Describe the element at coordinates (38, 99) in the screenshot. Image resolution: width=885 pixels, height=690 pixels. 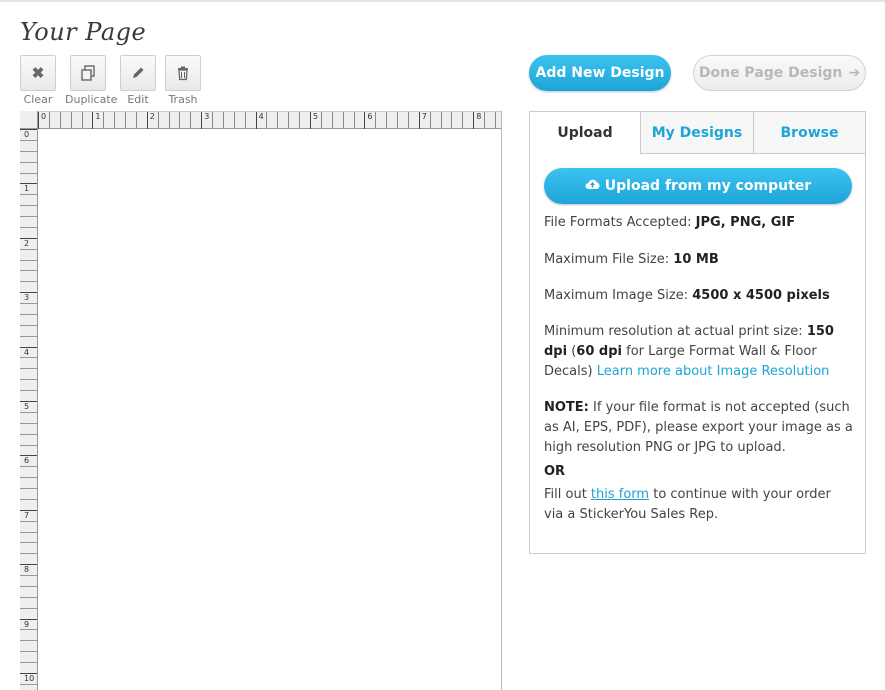
I see `clear-label: Clear` at that location.